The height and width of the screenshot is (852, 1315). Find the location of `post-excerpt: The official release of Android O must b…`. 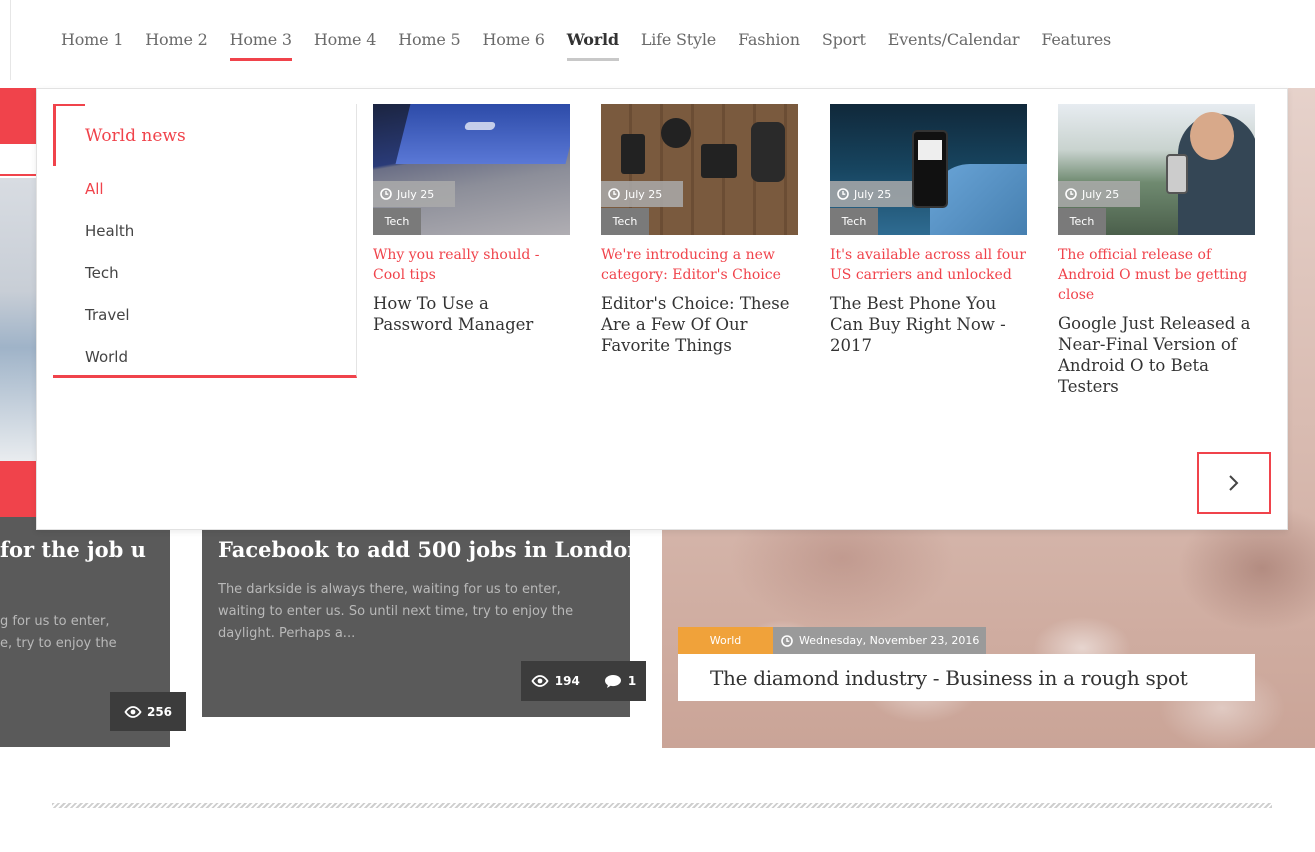

post-excerpt: The official release of Android O must b… is located at coordinates (1156, 275).